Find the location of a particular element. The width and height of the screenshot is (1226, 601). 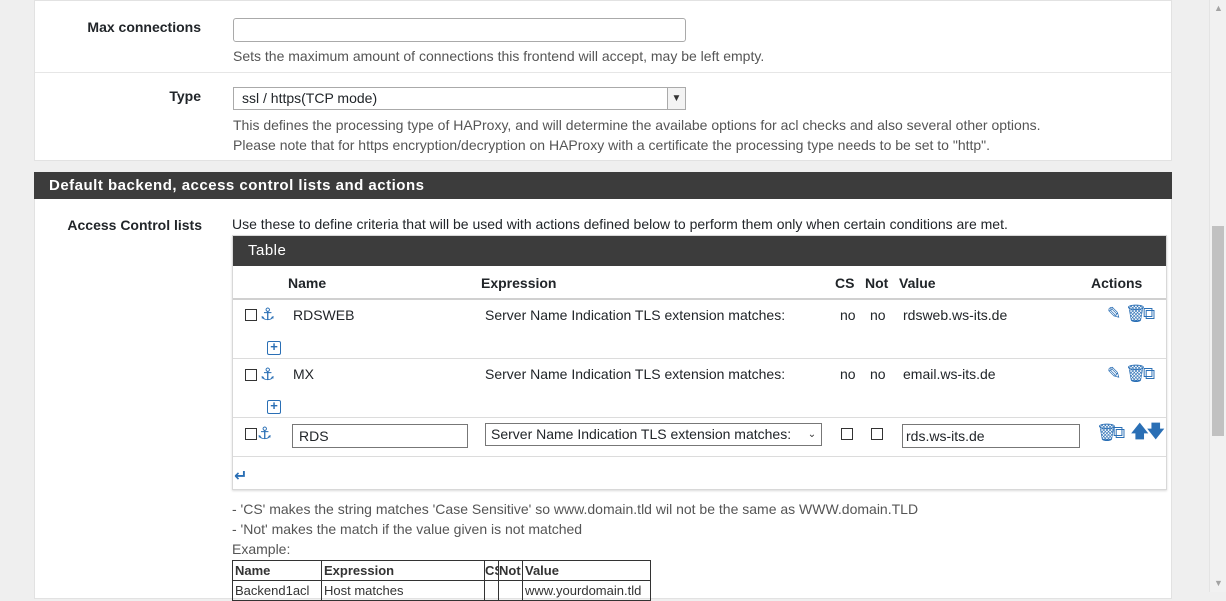

example-header: Name is located at coordinates (277, 570).